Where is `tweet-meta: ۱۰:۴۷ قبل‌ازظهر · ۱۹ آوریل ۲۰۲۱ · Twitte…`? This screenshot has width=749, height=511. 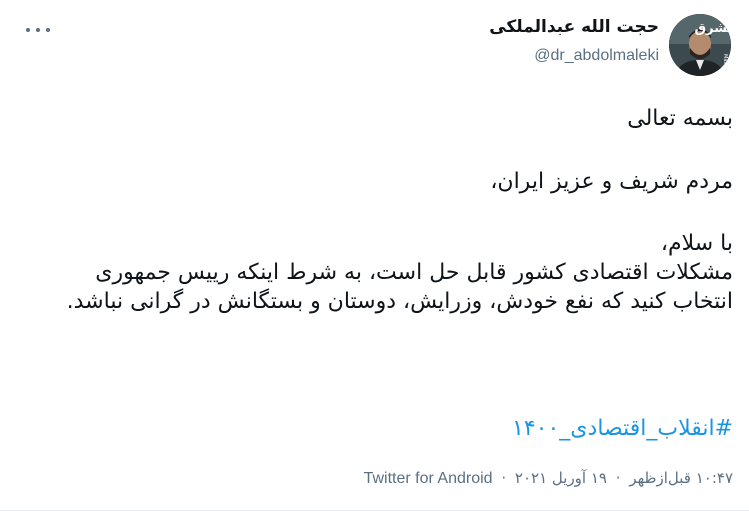 tweet-meta: ۱۰:۴۷ قبل‌ازظهر · ۱۹ آوریل ۲۰۲۱ · Twitte… is located at coordinates (548, 478).